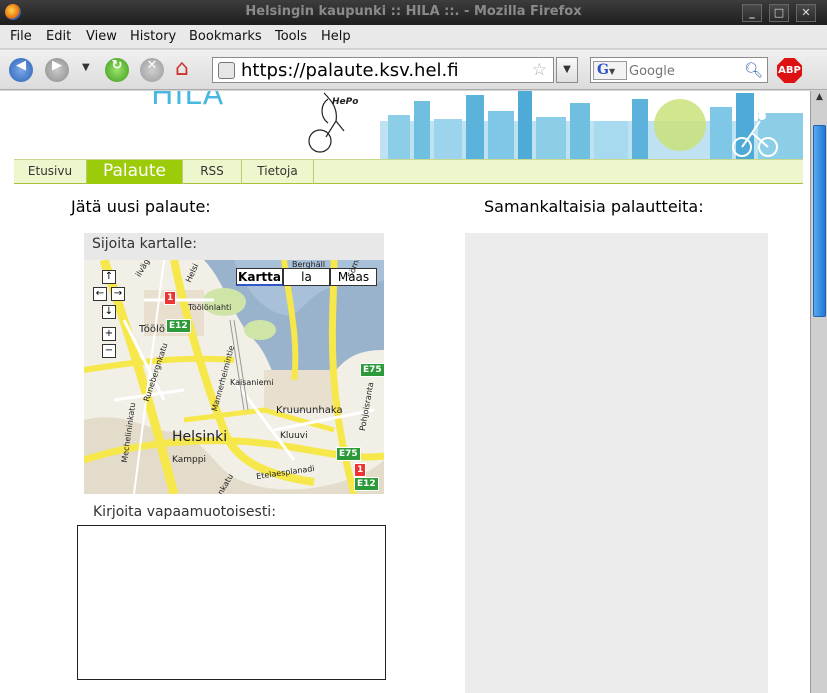  Describe the element at coordinates (309, 264) in the screenshot. I see `map-place-berghall: Berghäll` at that location.